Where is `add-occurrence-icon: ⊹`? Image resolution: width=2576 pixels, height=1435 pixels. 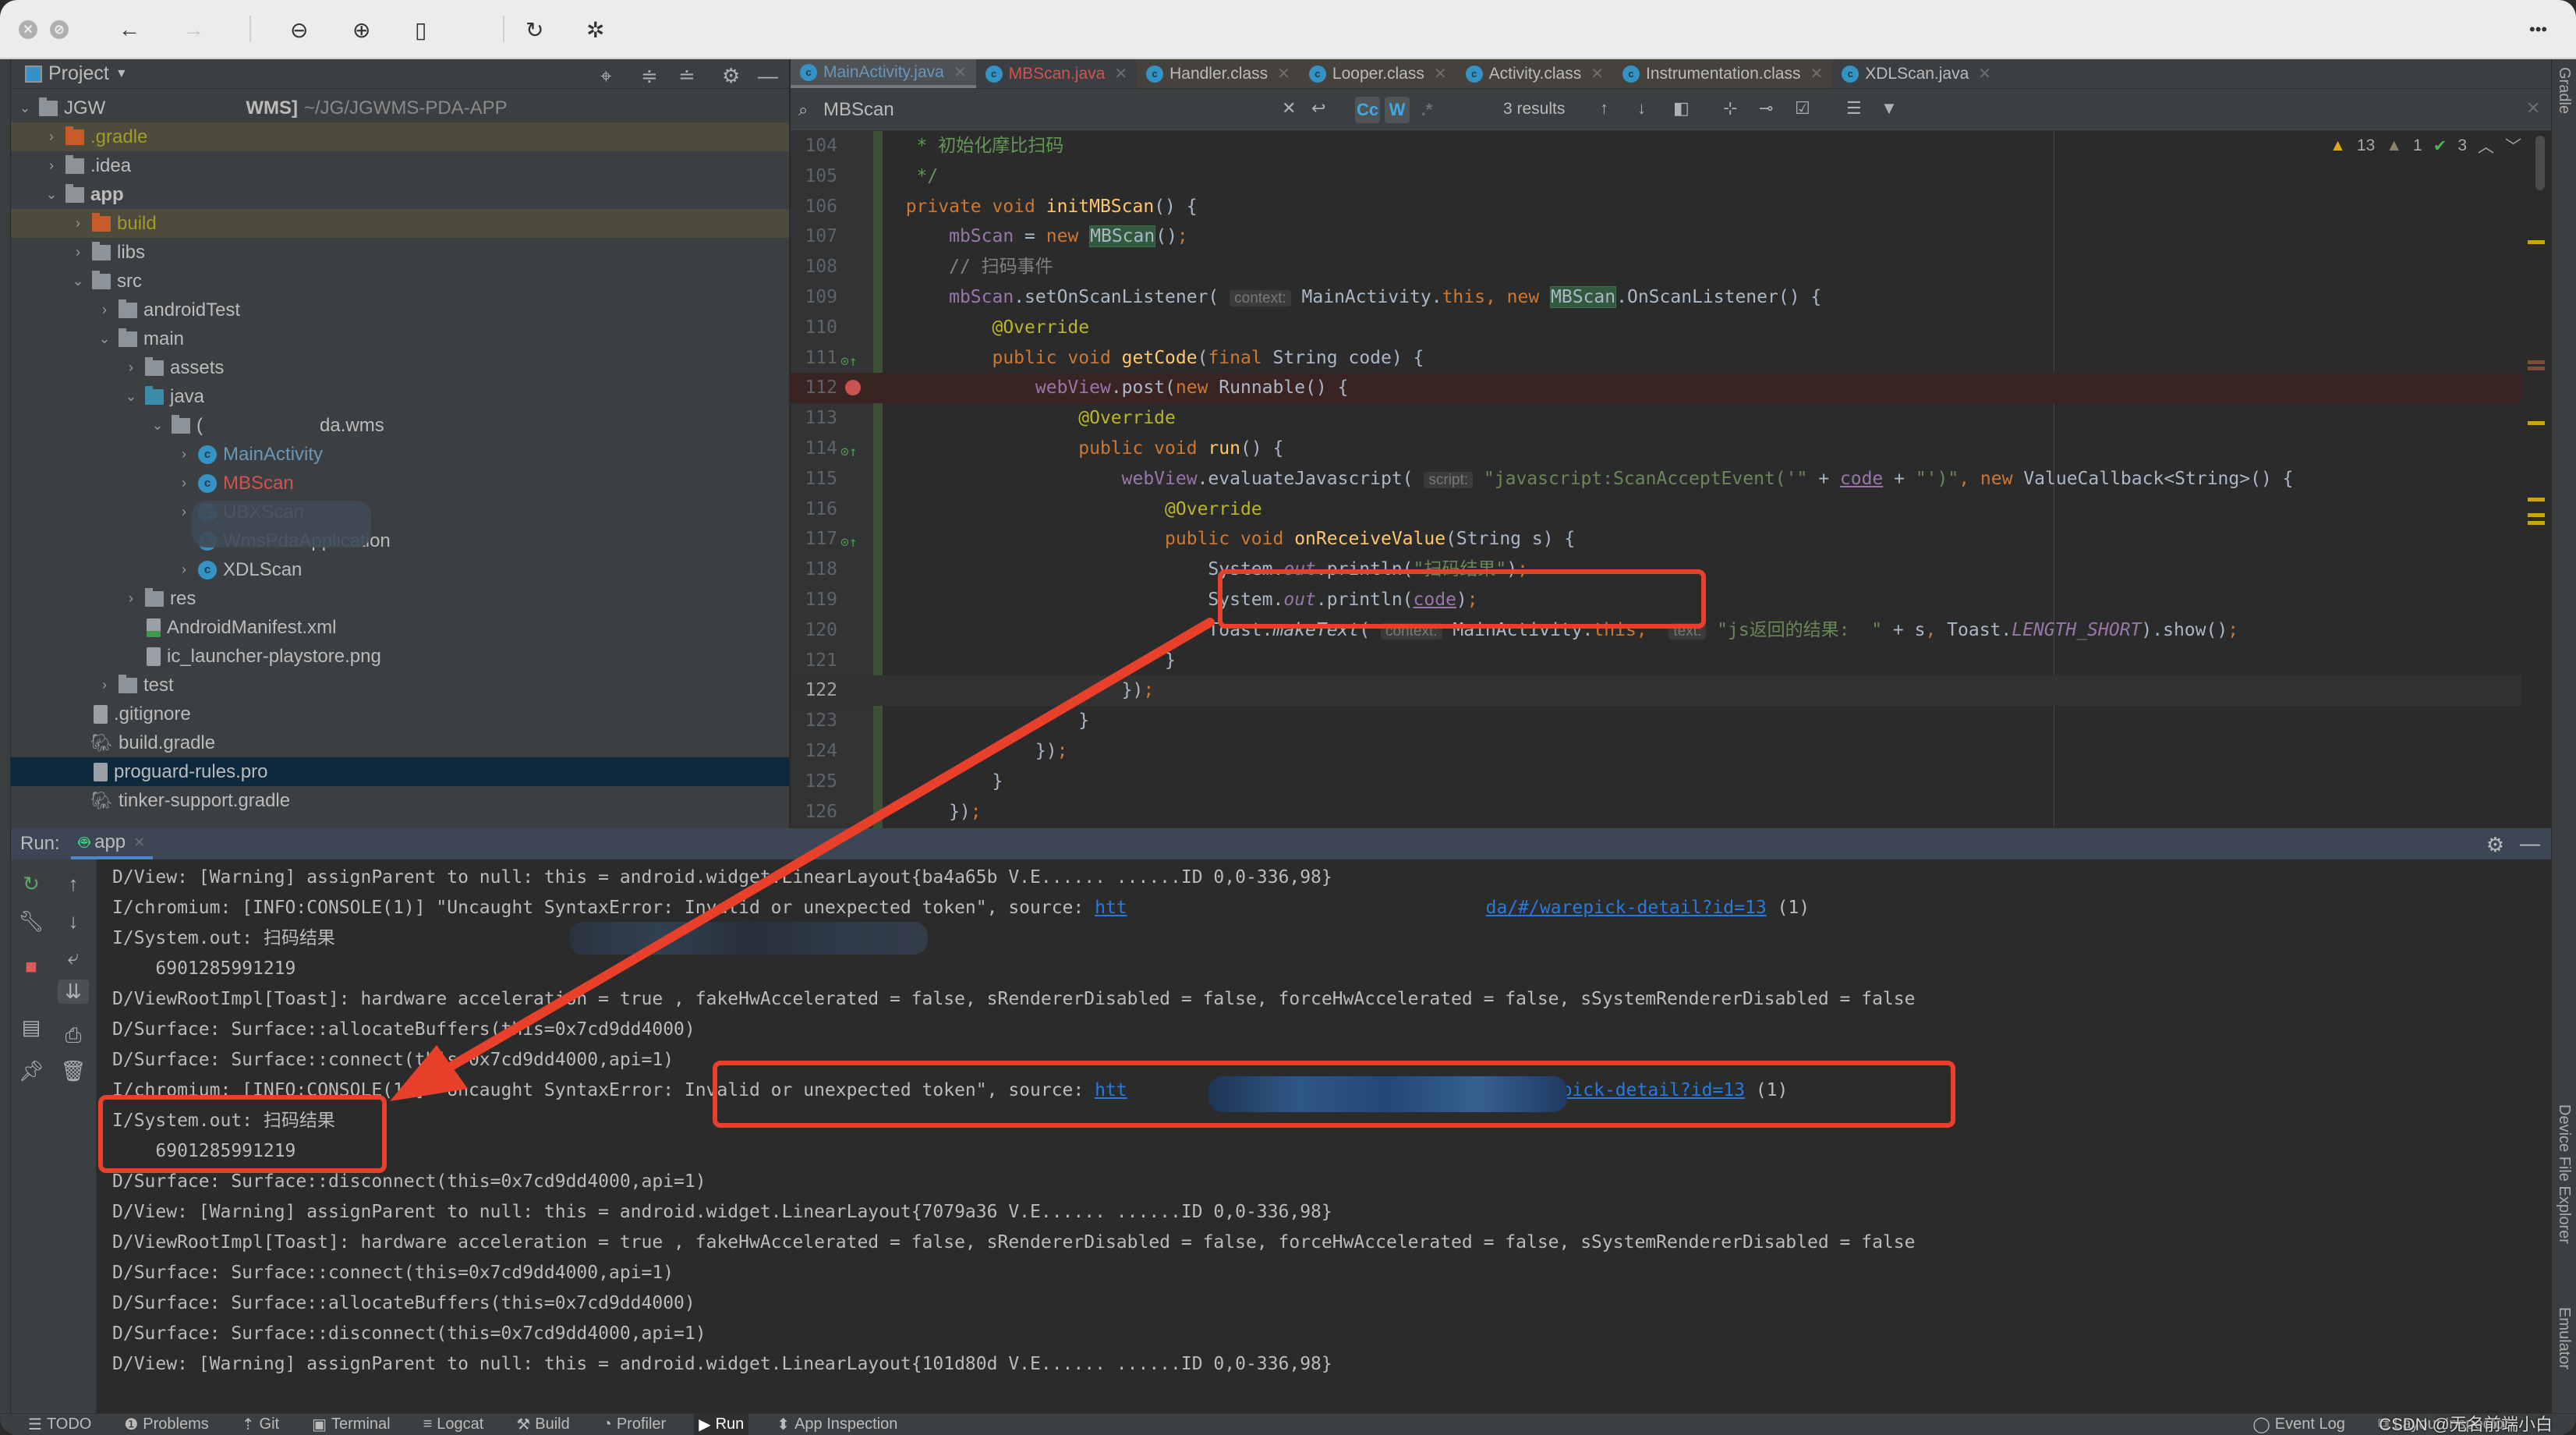 add-occurrence-icon: ⊹ is located at coordinates (1730, 108).